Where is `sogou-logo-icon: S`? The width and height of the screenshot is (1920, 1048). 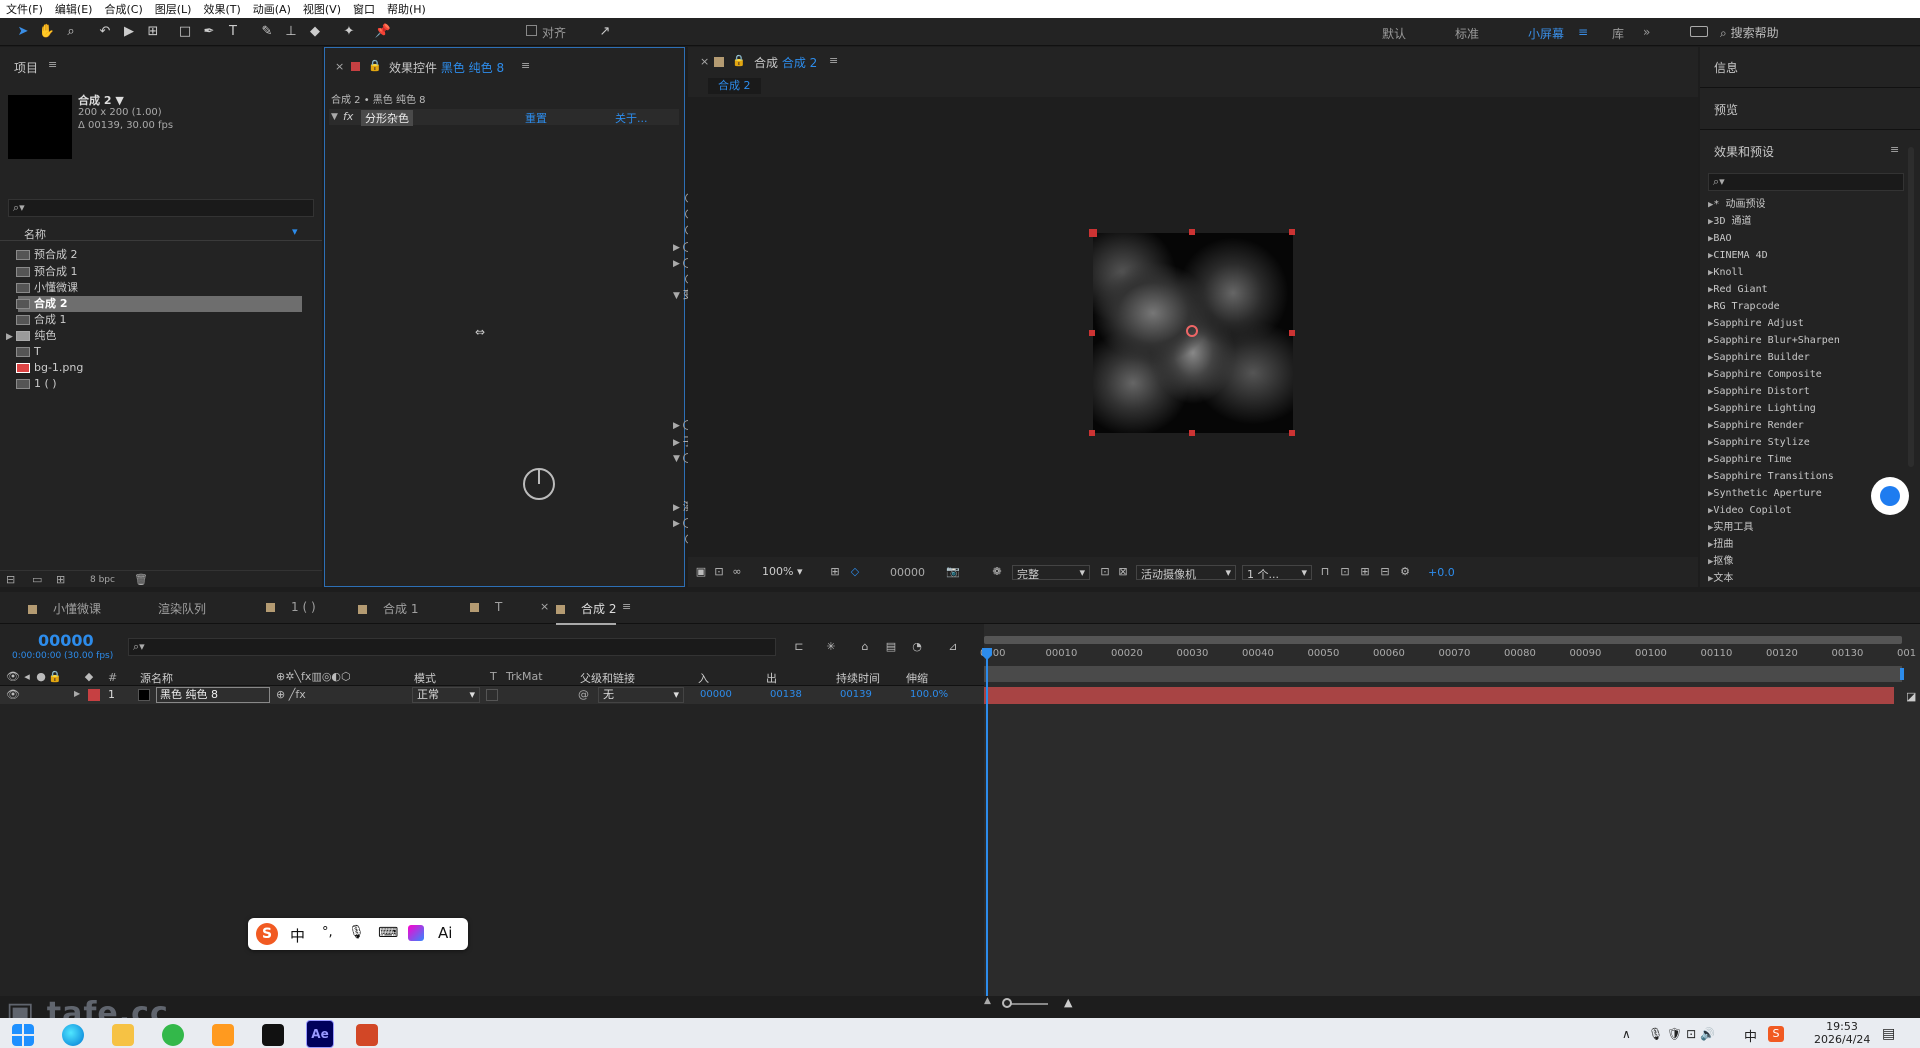
sogou-logo-icon: S is located at coordinates (267, 934).